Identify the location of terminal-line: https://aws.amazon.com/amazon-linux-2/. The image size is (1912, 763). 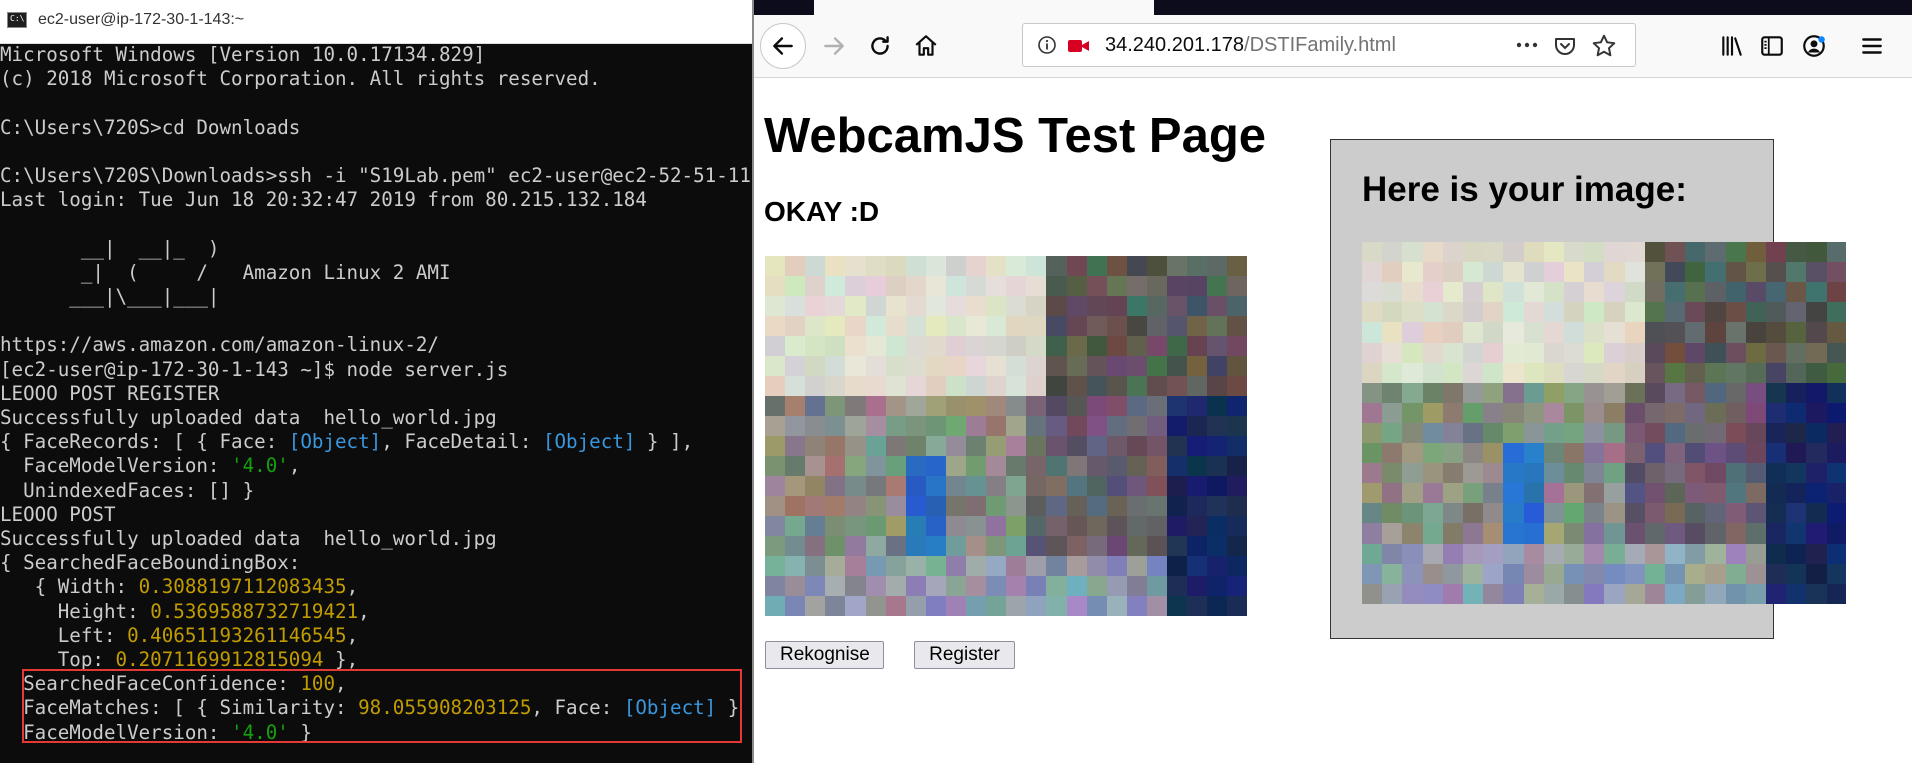
(219, 345).